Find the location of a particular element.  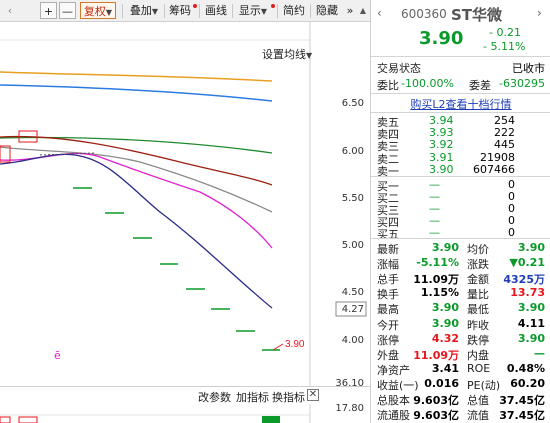

stock-code: 600360 is located at coordinates (424, 14).